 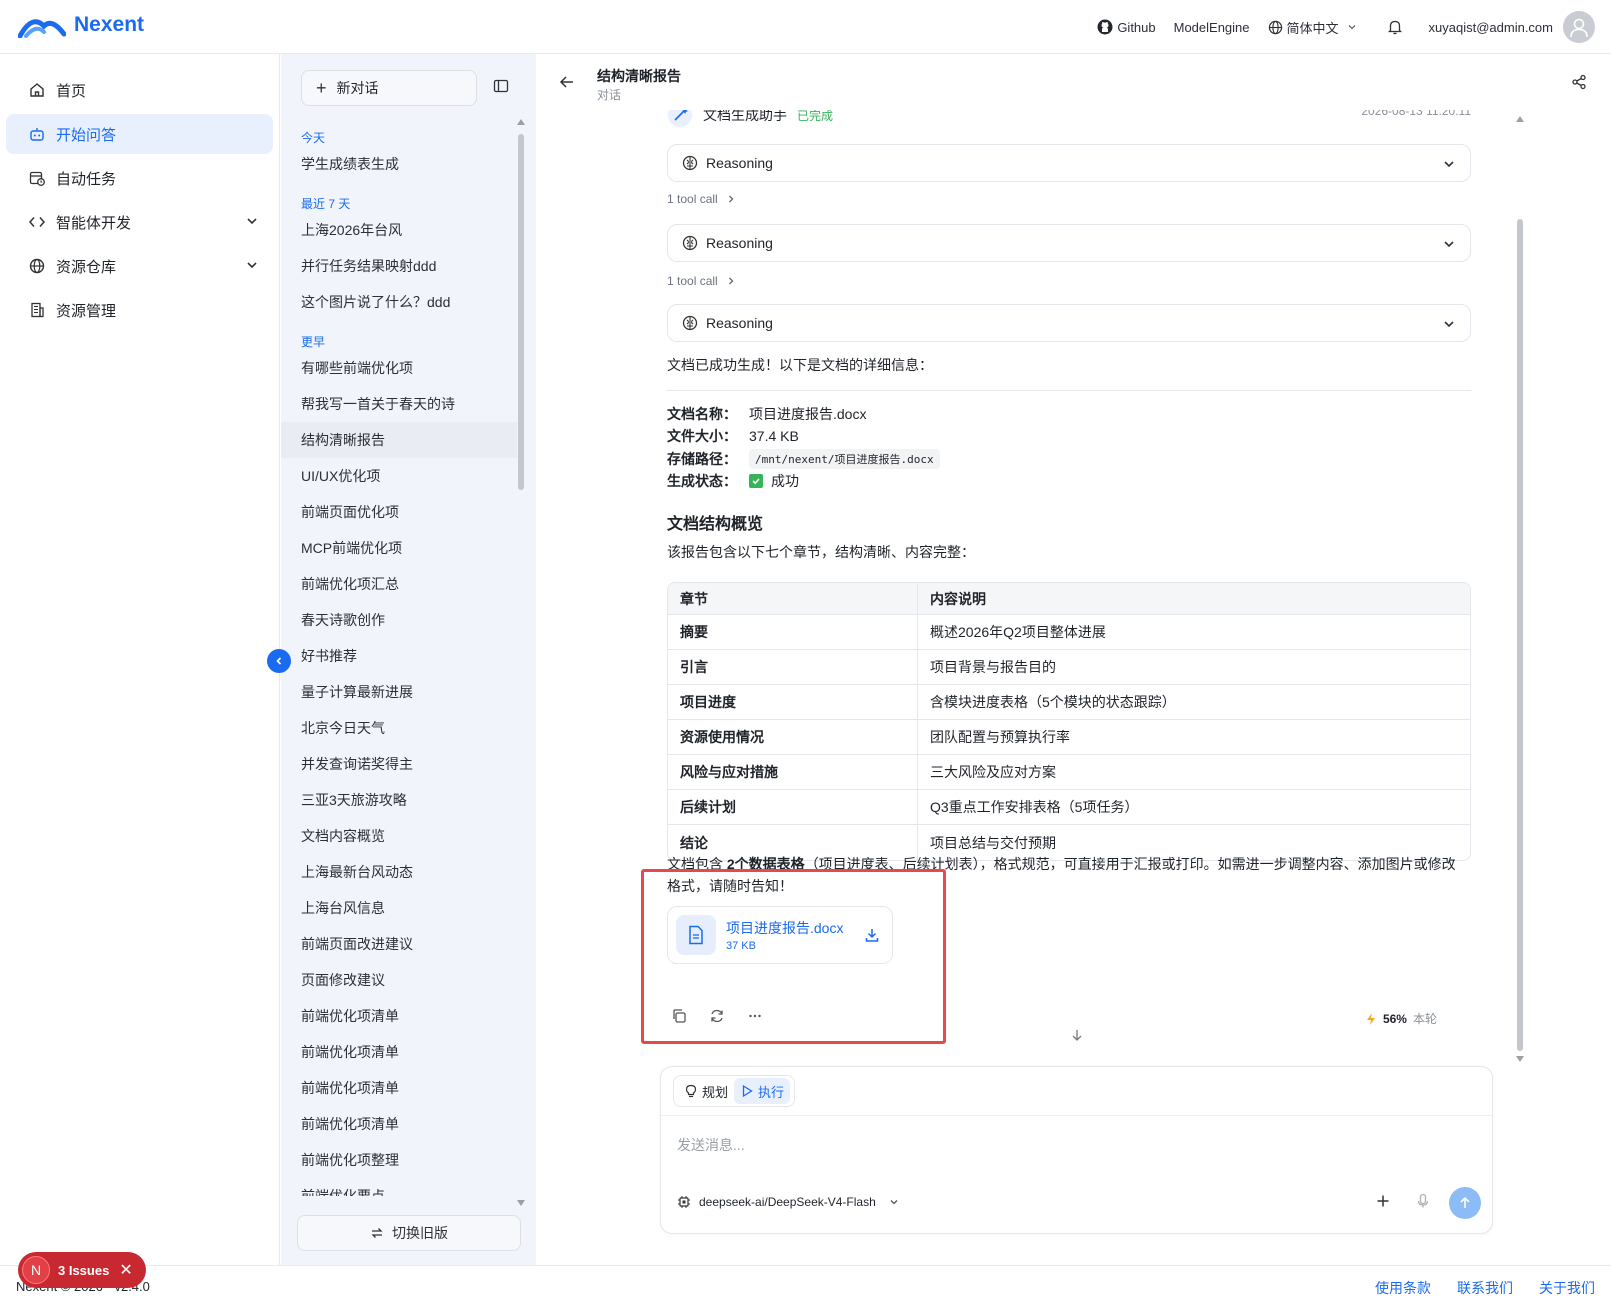 I want to click on conversation-item: 前端优化要点, so click(x=399, y=1187).